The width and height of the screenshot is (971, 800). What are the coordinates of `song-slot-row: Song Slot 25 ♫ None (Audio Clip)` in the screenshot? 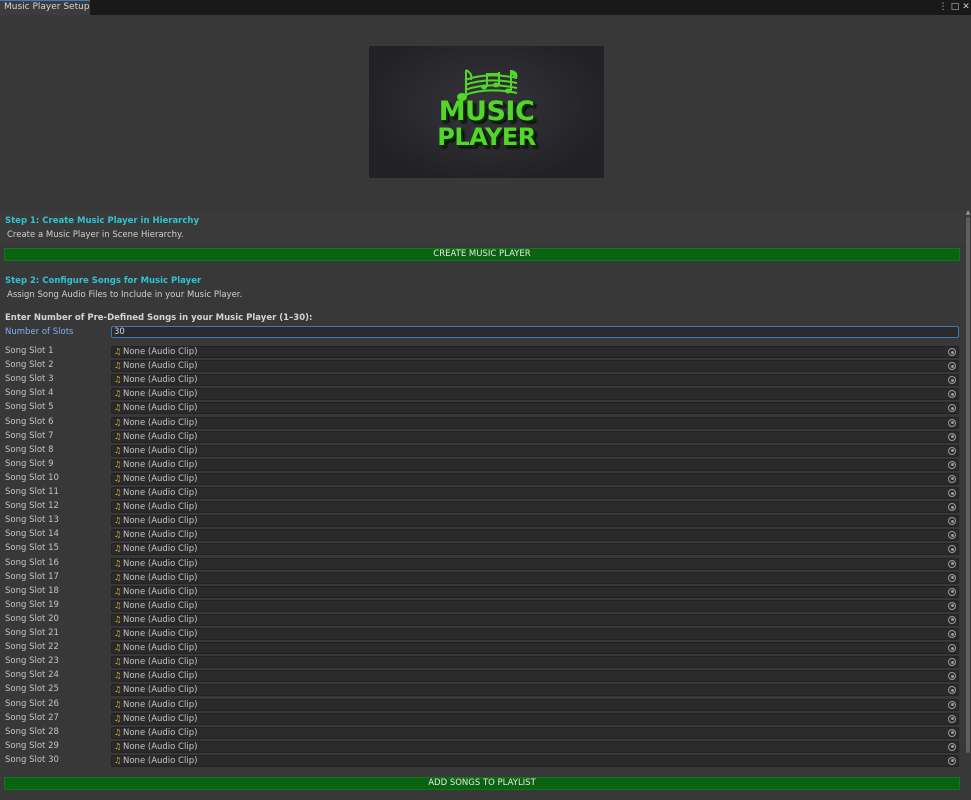 It's located at (482, 690).